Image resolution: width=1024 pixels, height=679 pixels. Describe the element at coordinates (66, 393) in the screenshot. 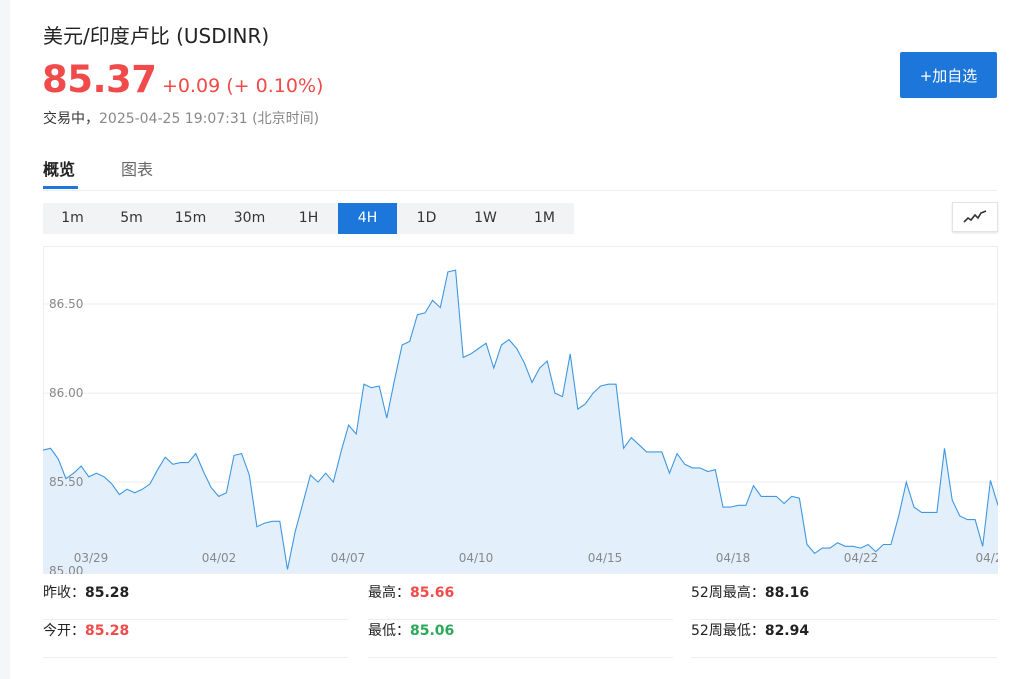

I see `y-tick-label-2: 86.00` at that location.